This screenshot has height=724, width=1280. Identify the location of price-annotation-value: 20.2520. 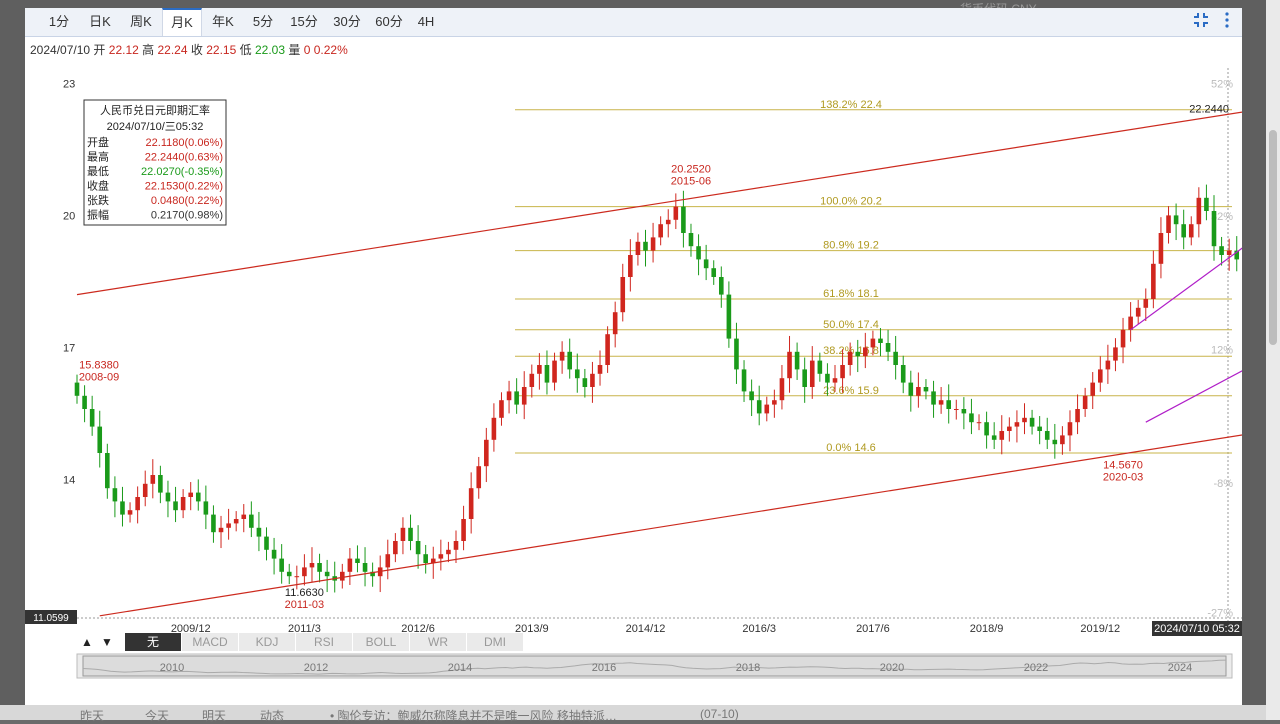
(691, 169).